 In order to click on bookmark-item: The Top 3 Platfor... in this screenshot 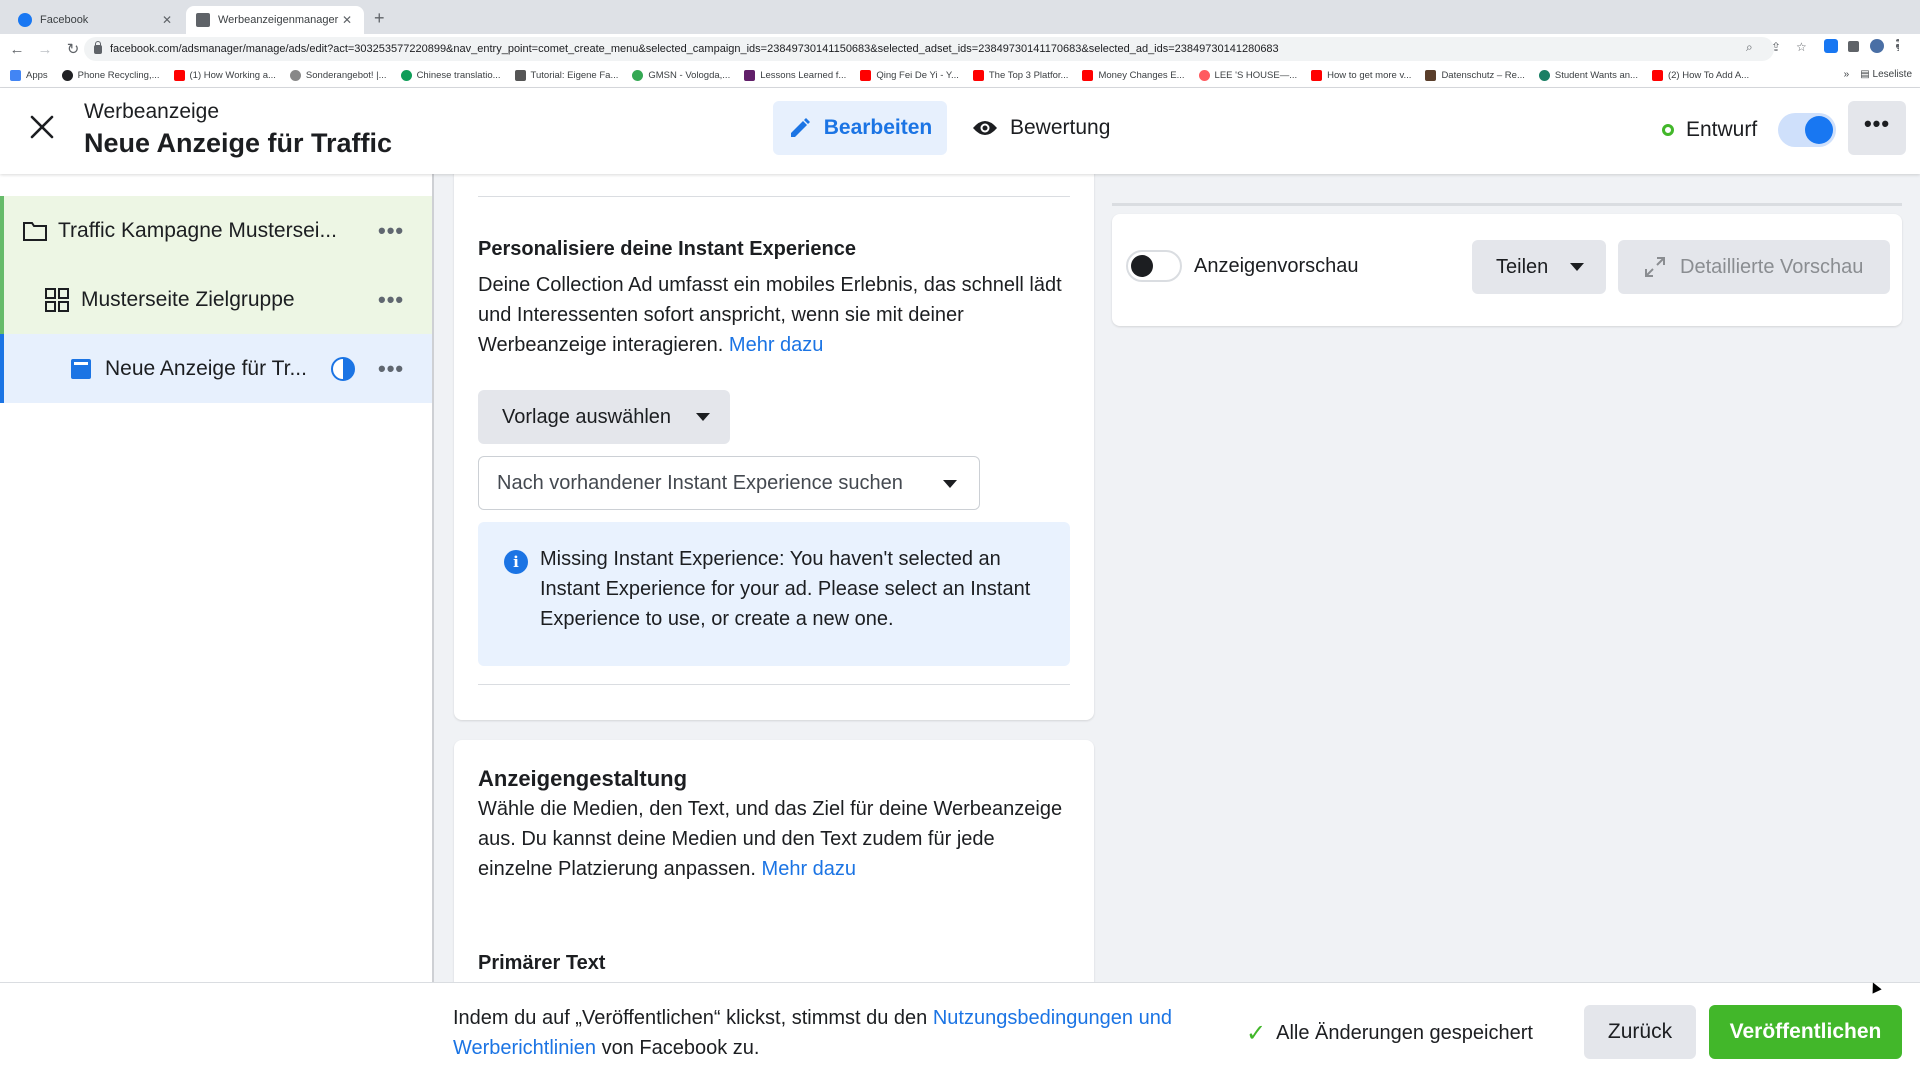, I will do `click(1020, 75)`.